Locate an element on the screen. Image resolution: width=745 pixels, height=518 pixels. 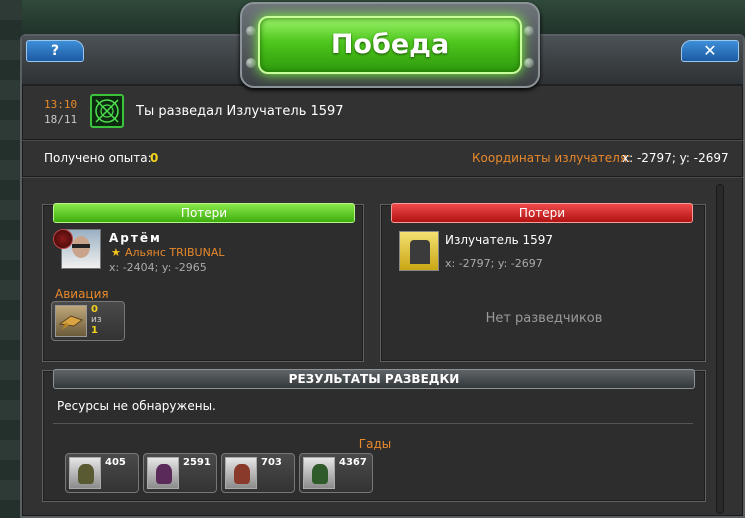
report-summary: 13:10 18/11 Ты разведал Излучатель 1597 is located at coordinates (382, 113).